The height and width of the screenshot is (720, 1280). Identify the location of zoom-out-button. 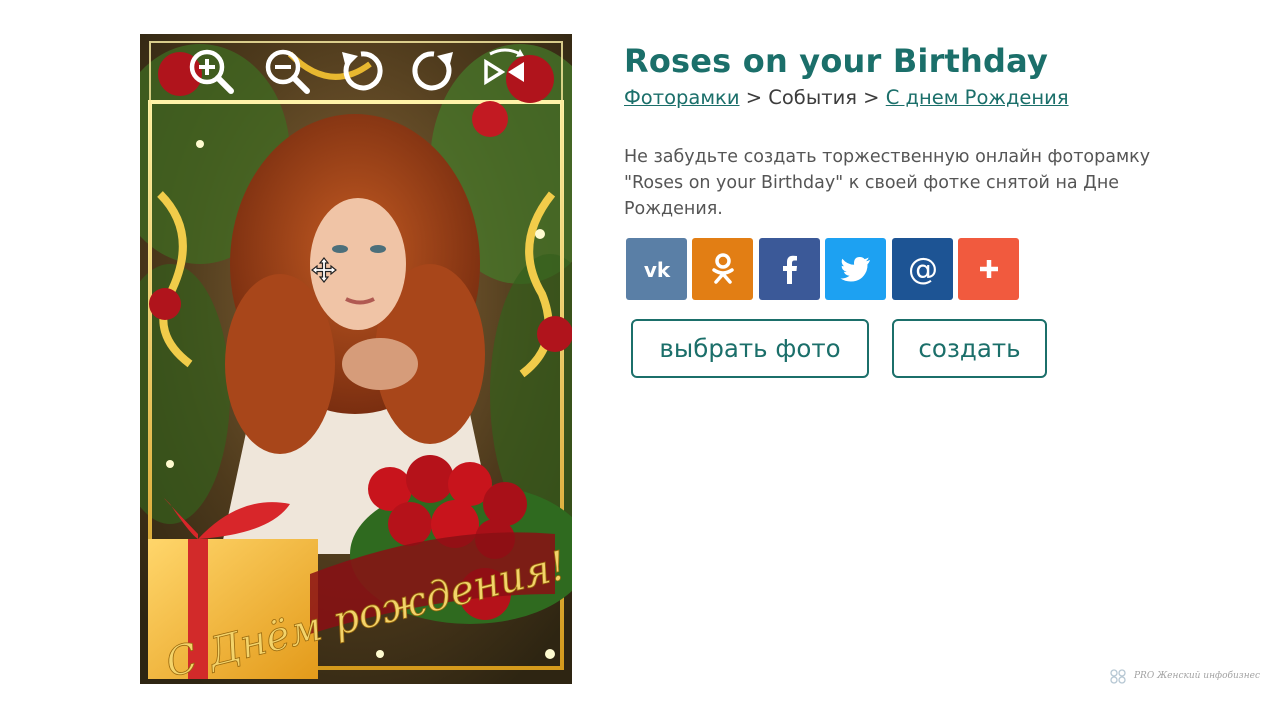
(287, 71).